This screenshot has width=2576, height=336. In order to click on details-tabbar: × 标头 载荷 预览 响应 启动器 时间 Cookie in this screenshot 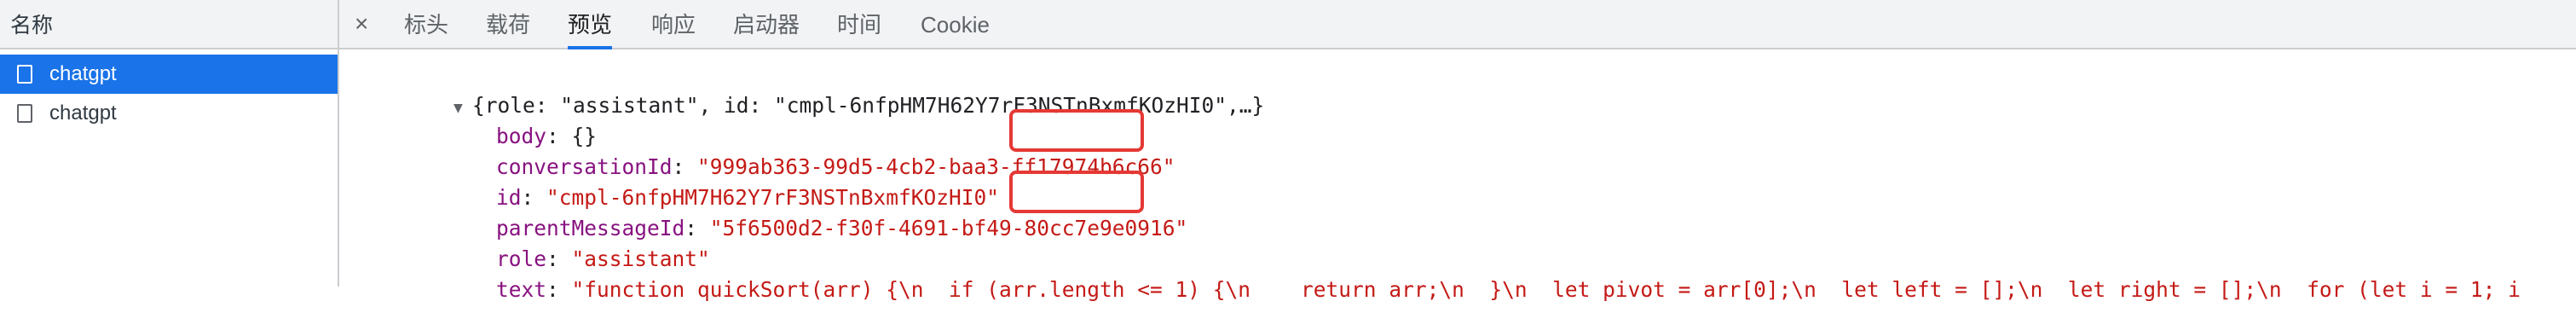, I will do `click(1457, 24)`.